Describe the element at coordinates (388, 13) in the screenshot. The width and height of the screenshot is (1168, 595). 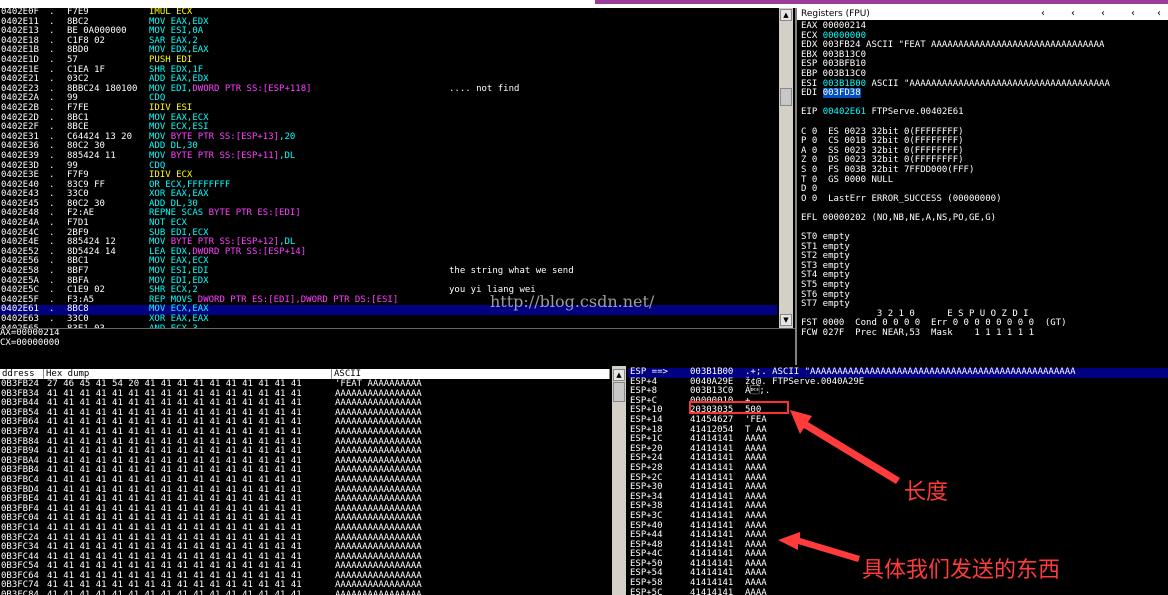
I see `disasm-row: 0402E0F. F7E9 IMUL ECX` at that location.